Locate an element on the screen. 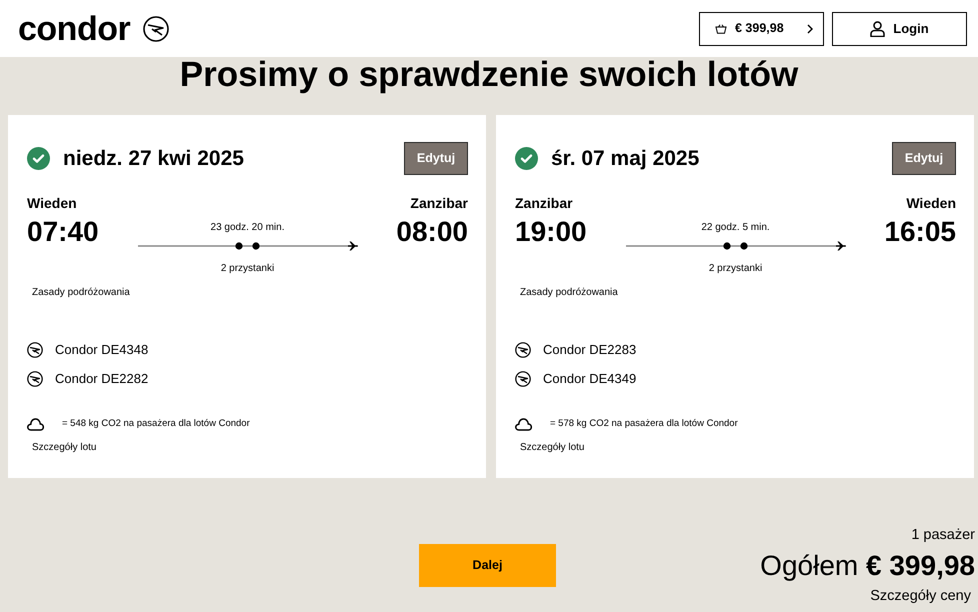 The width and height of the screenshot is (978, 612). logo-wordmark: condor is located at coordinates (74, 29).